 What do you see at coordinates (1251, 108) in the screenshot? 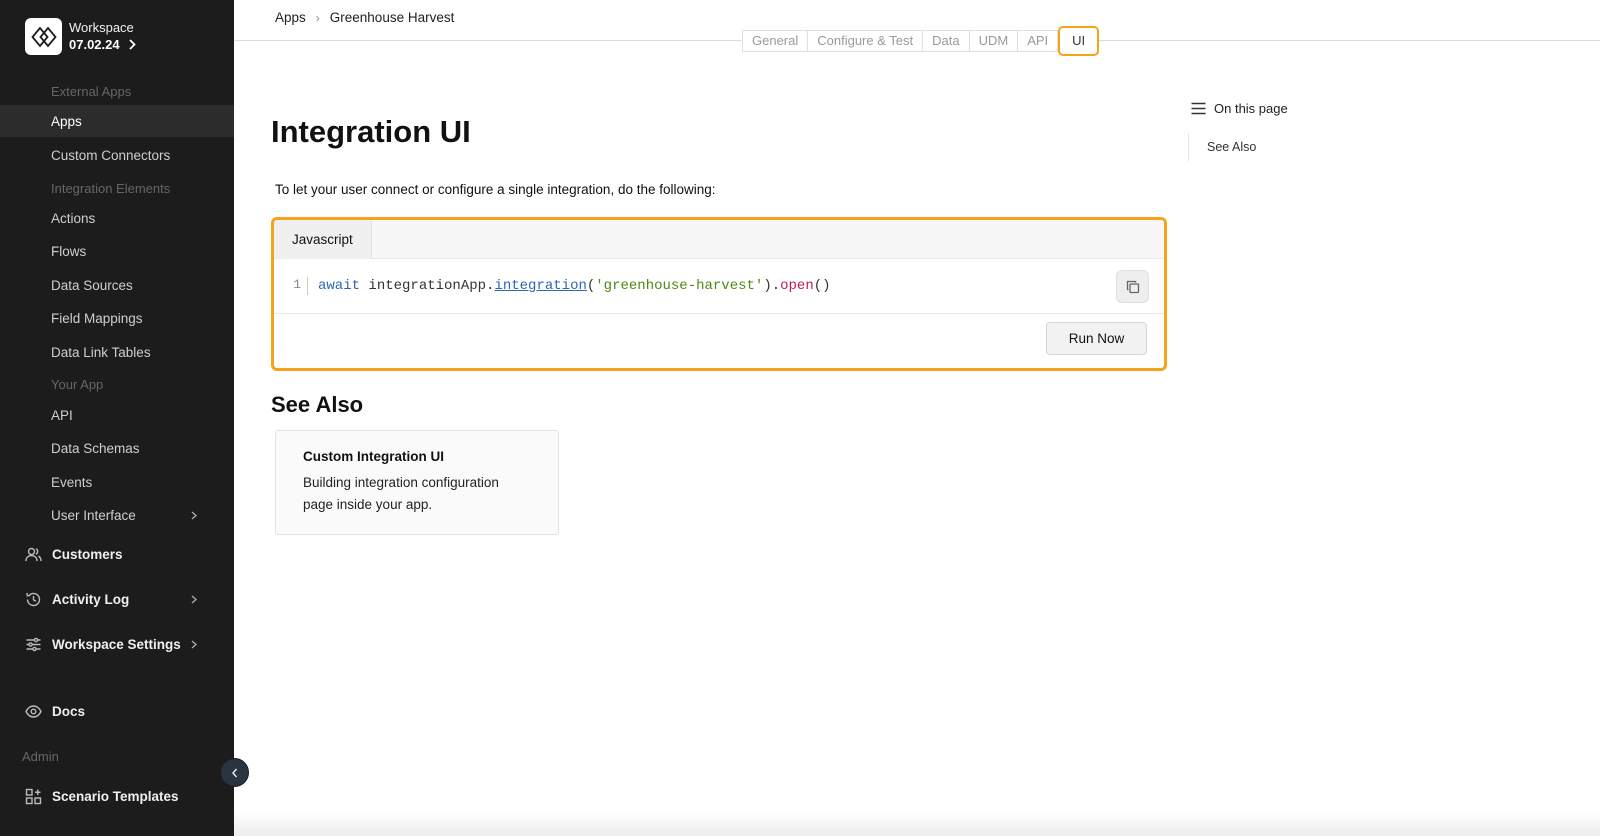
I see `on-this-page-label: On this page` at bounding box center [1251, 108].